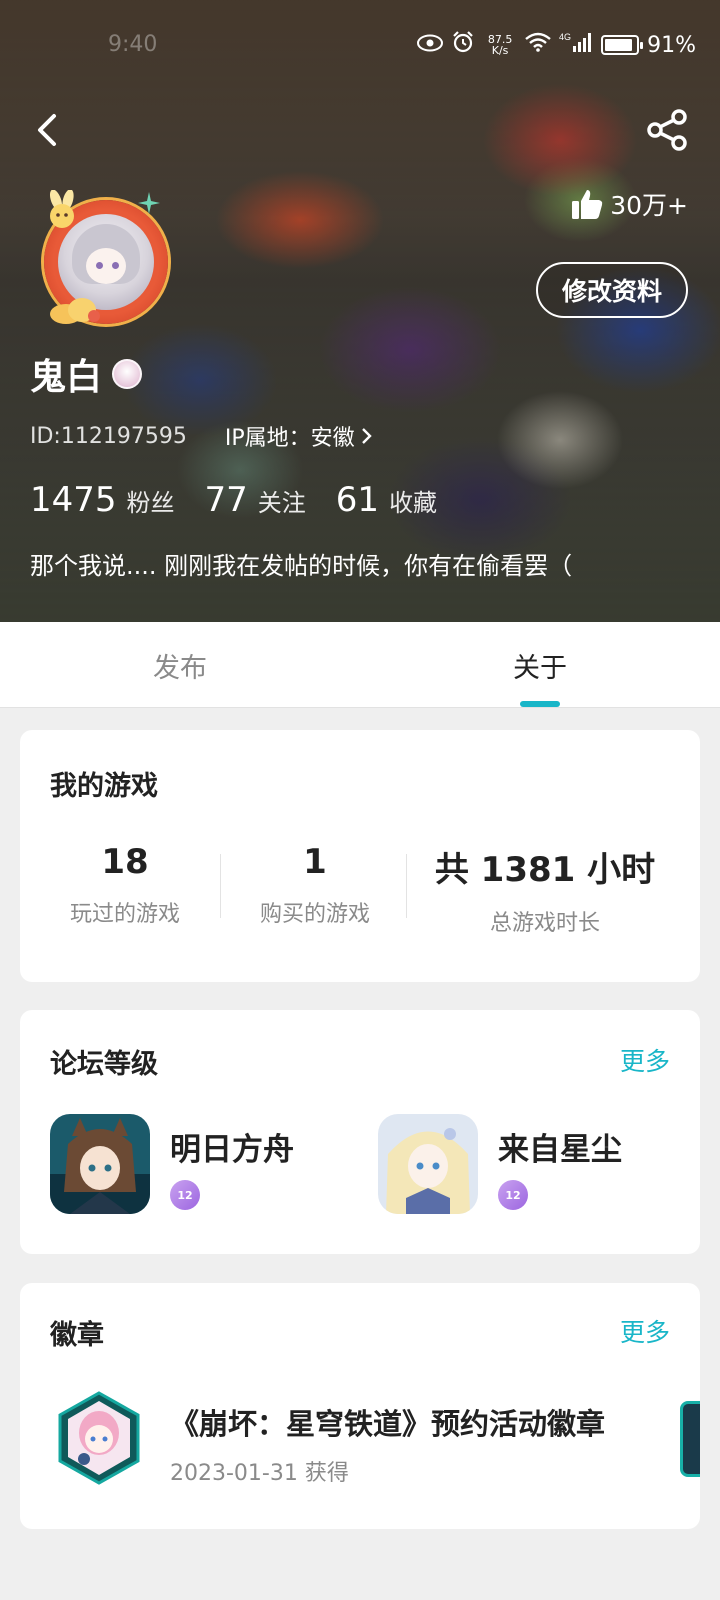 The width and height of the screenshot is (720, 1600). Describe the element at coordinates (282, 500) in the screenshot. I see `following-label: 关注` at that location.